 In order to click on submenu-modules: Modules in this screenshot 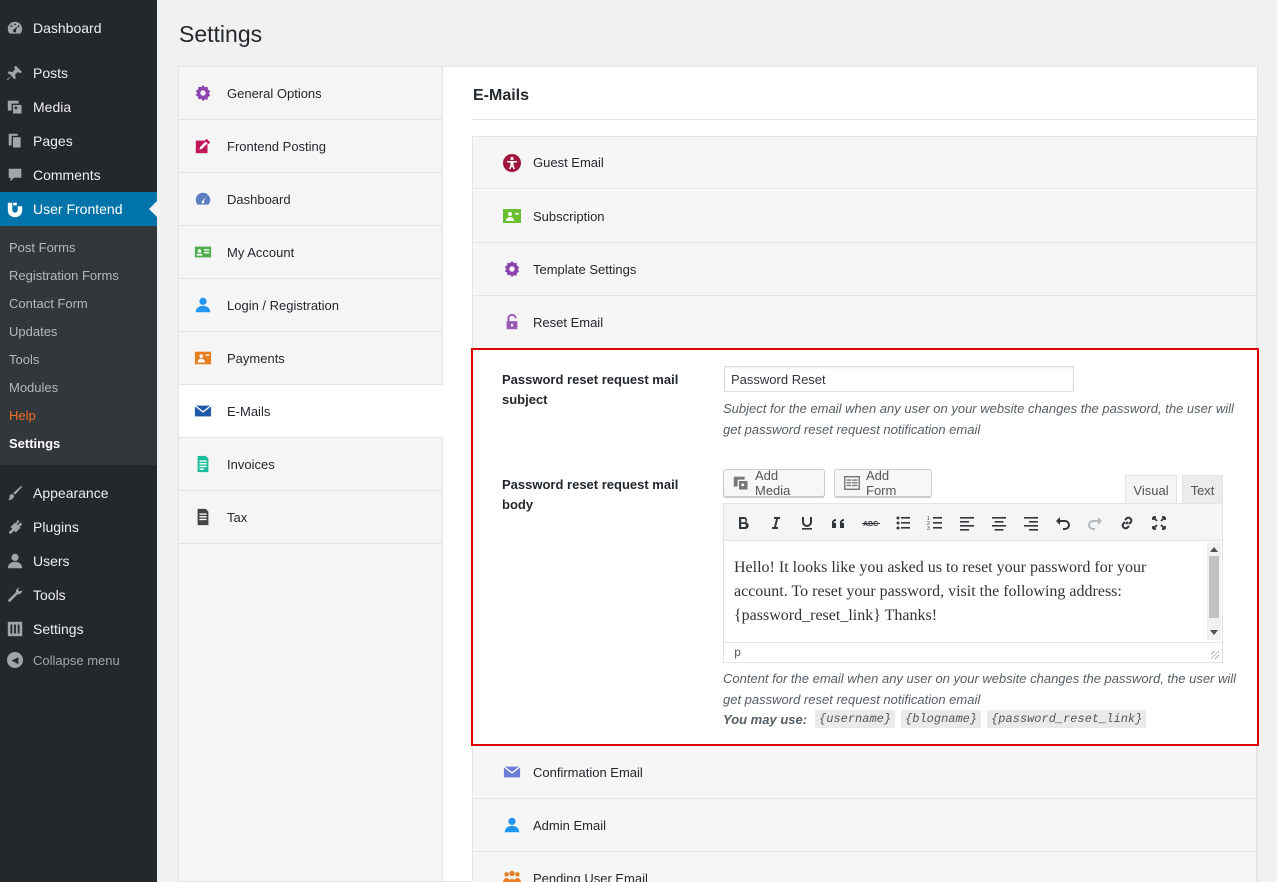, I will do `click(33, 387)`.